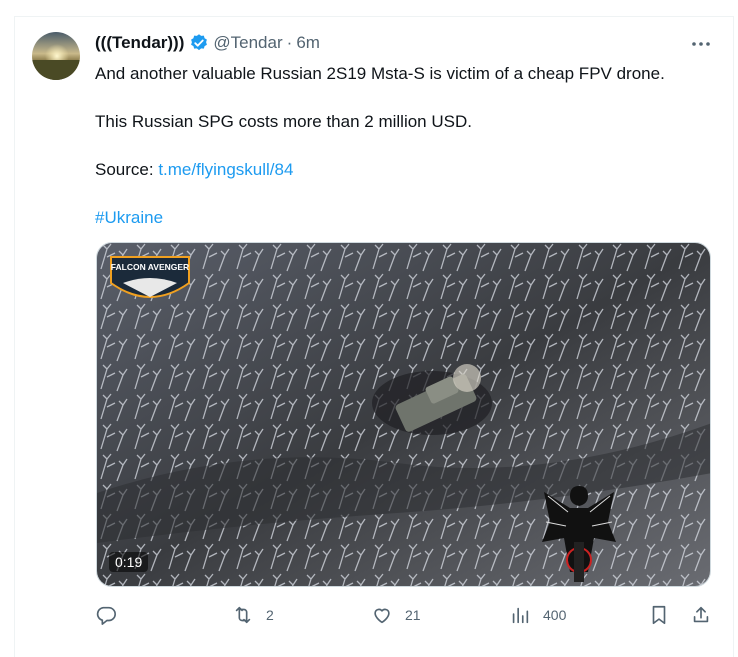 The width and height of the screenshot is (738, 657). I want to click on tweet-source: Source: t.me/flyingskull/84, so click(405, 170).